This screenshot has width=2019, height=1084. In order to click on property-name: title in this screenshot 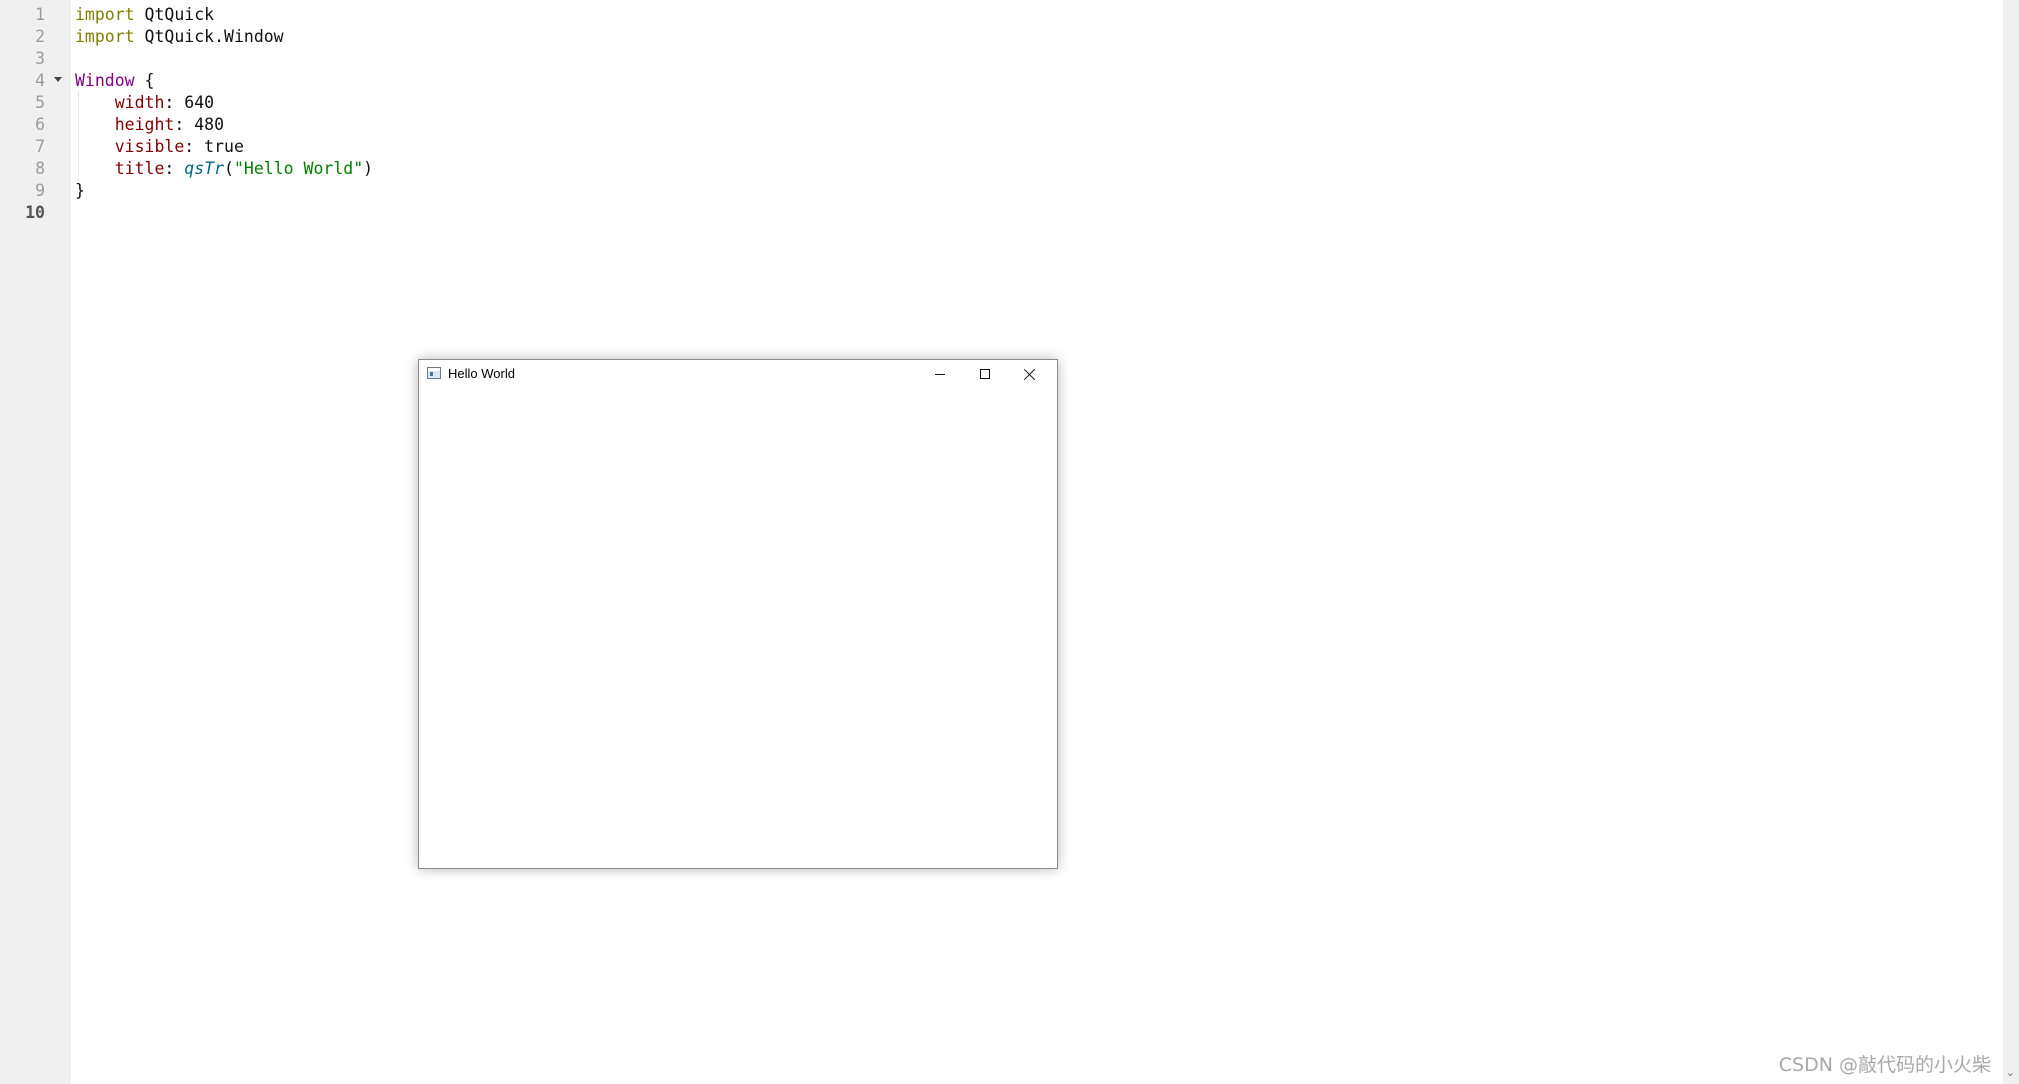, I will do `click(139, 168)`.